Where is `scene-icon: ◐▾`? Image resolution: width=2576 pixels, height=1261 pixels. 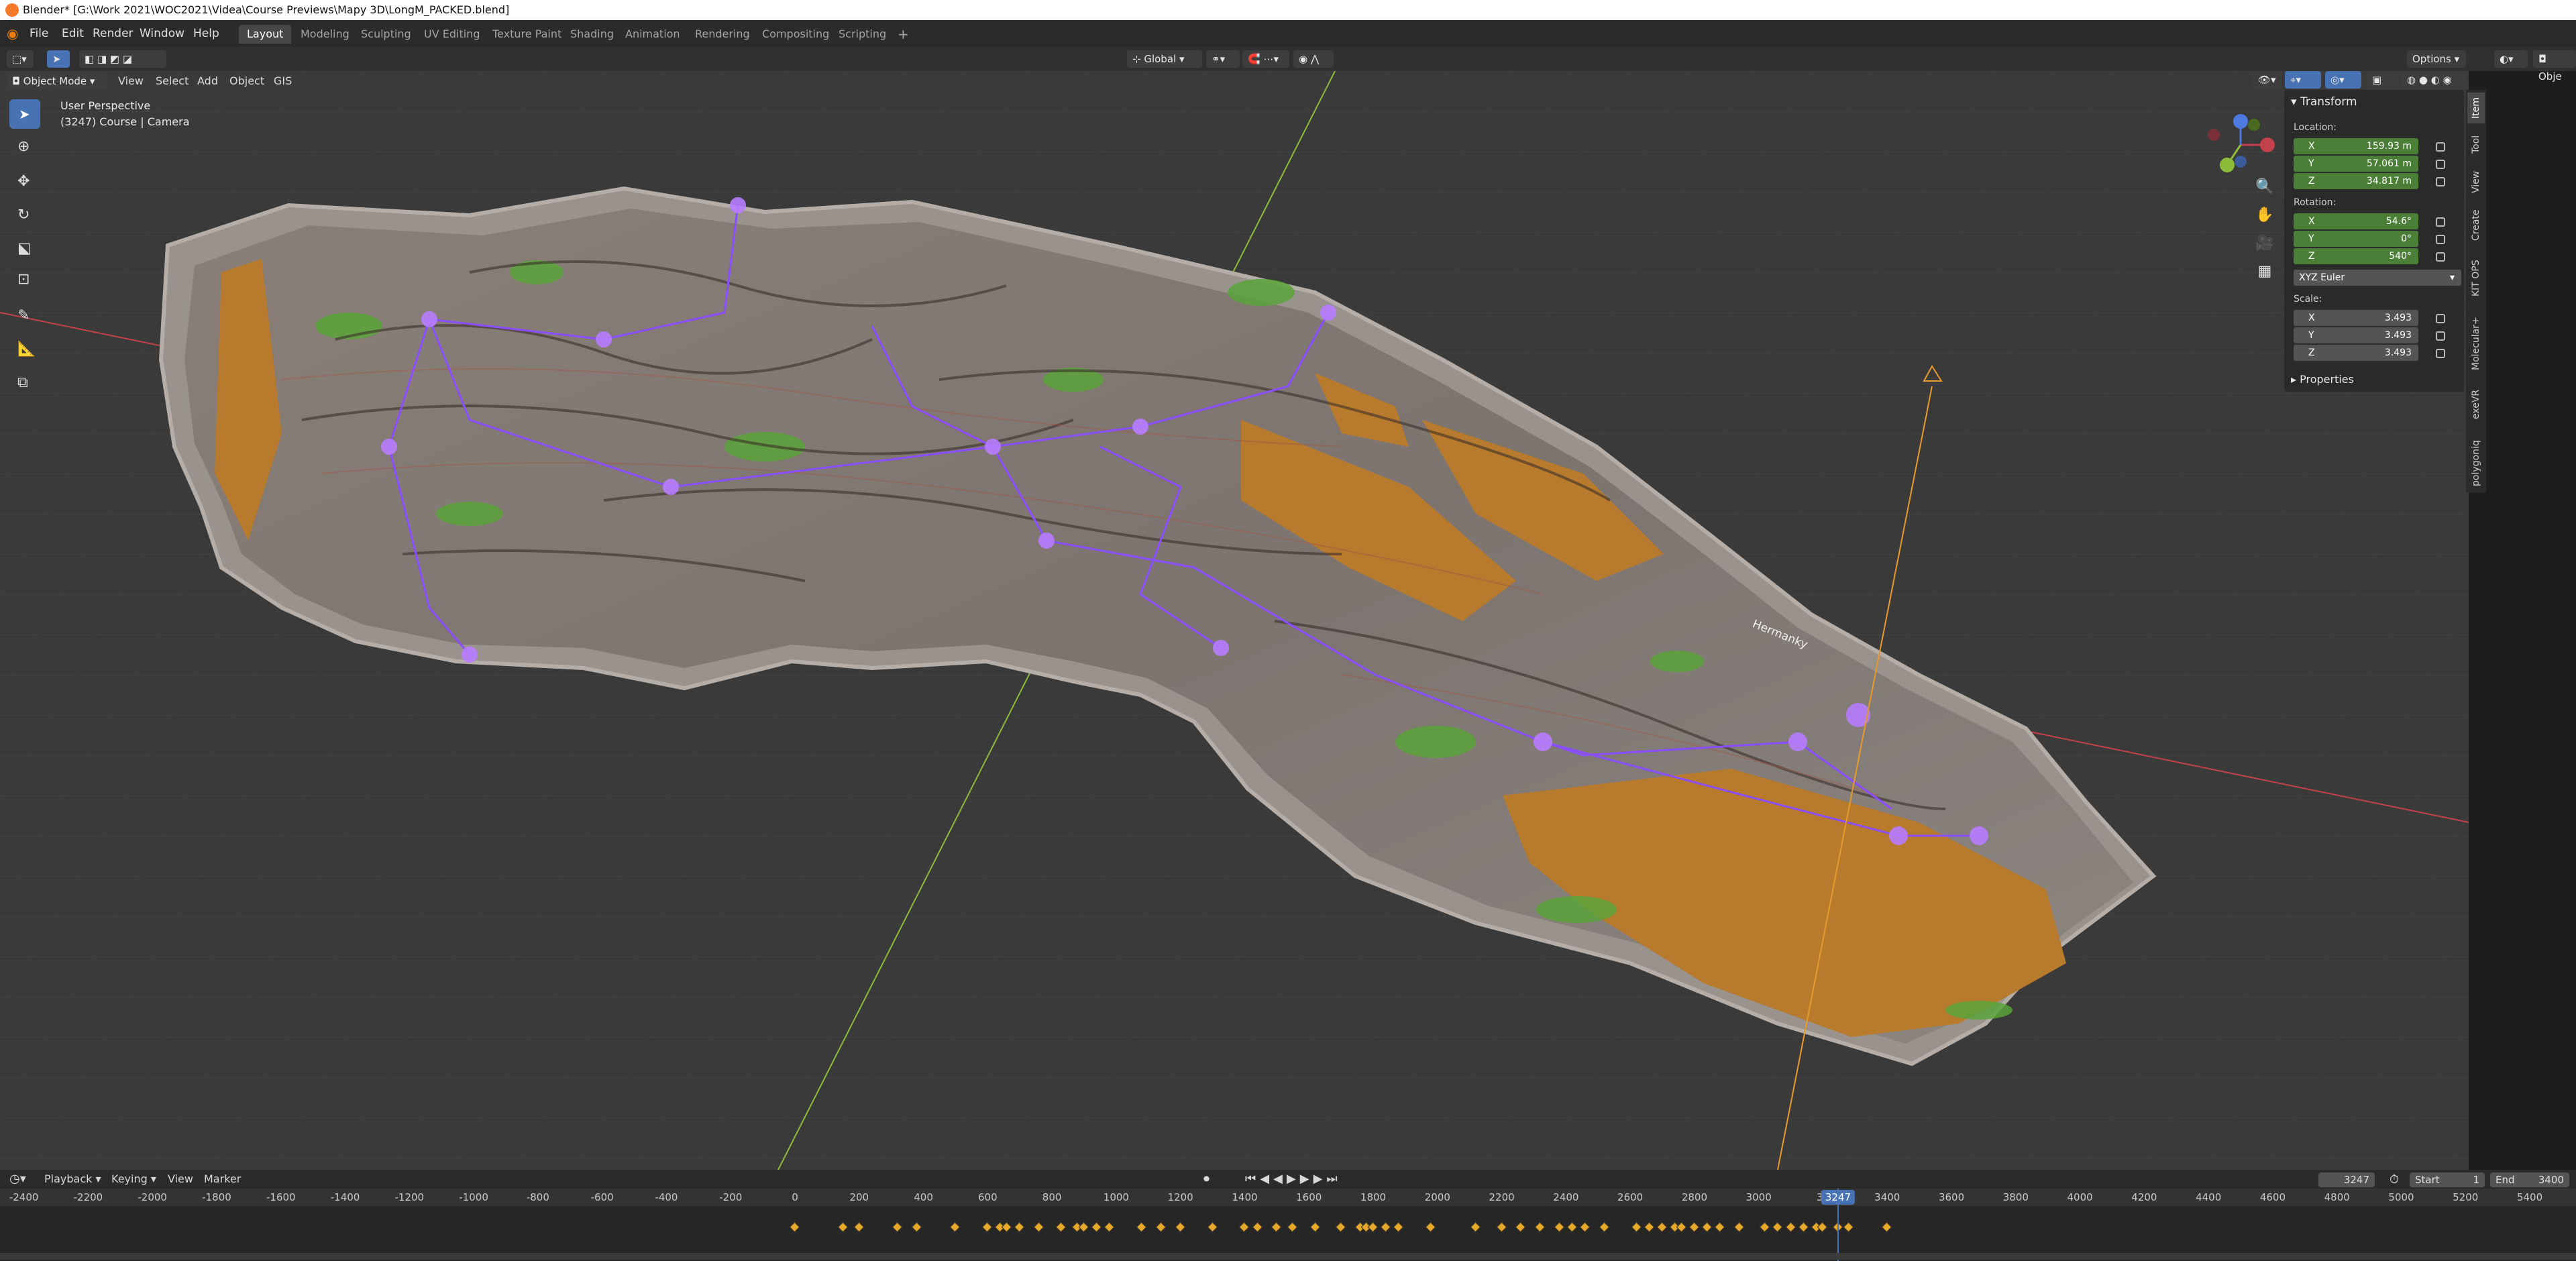
scene-icon: ◐▾ is located at coordinates (2511, 59).